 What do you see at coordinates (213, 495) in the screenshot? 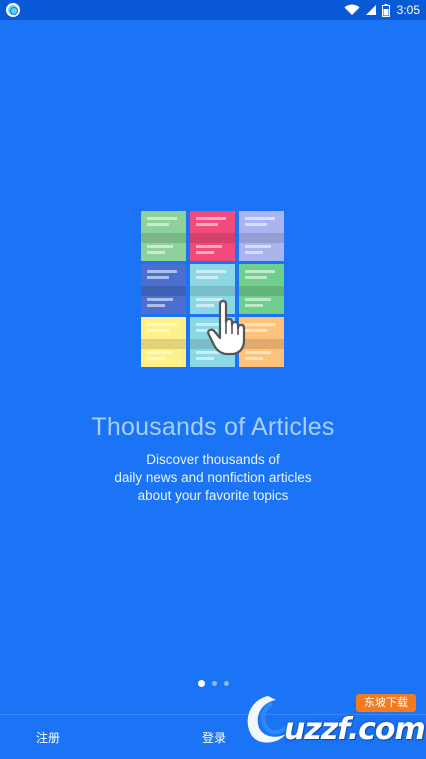
I see `subtitle-line-3: about your favorite topics` at bounding box center [213, 495].